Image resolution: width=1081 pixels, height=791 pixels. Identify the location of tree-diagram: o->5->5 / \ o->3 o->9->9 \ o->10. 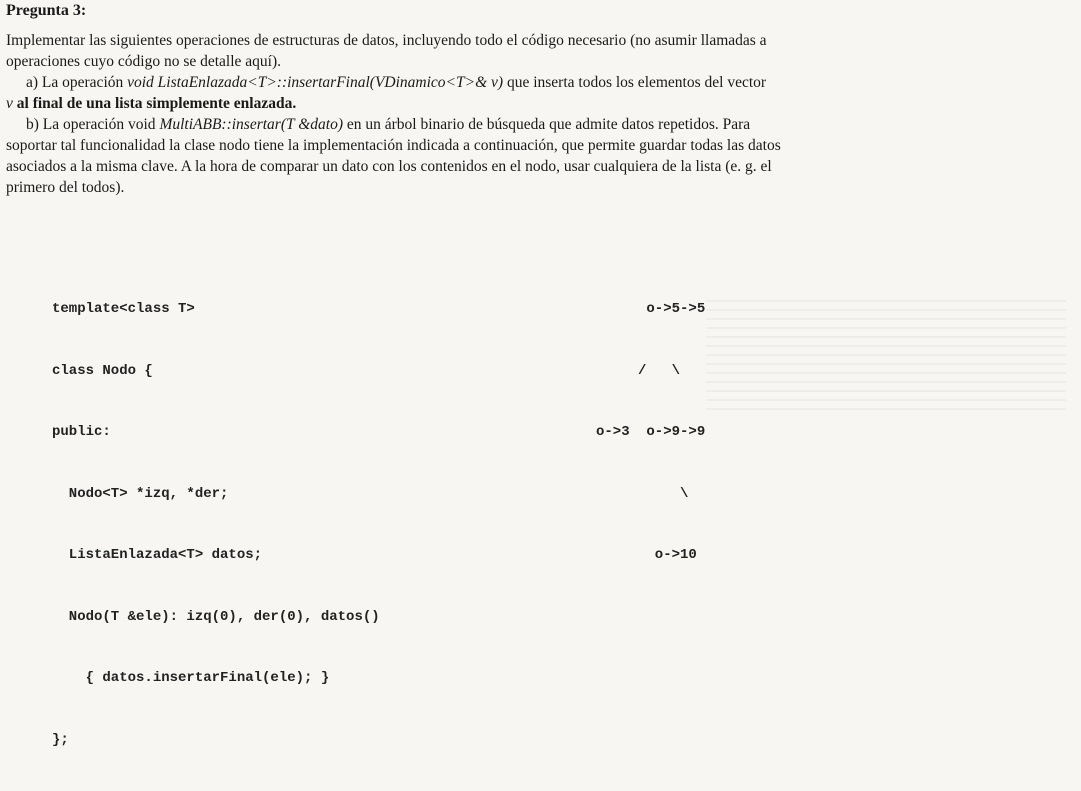
(650, 432).